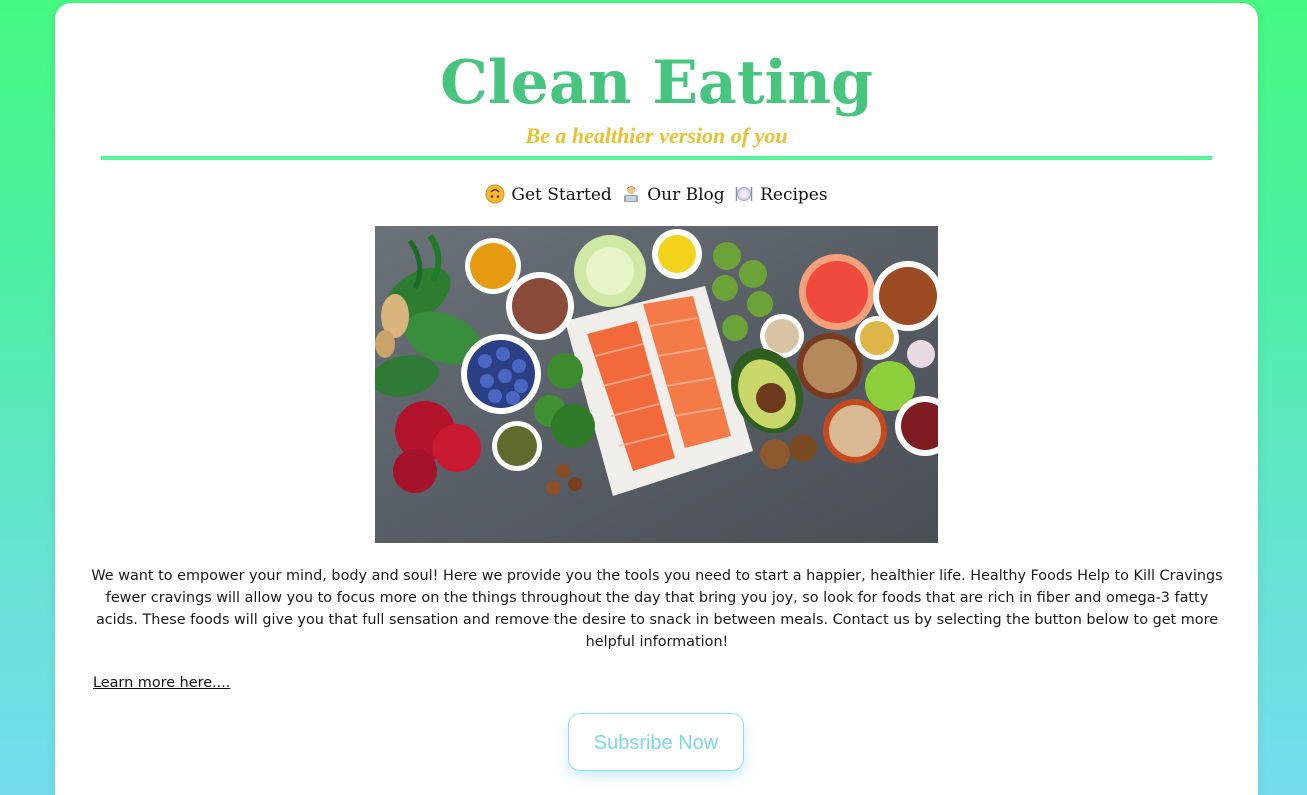  What do you see at coordinates (656, 83) in the screenshot?
I see `page-title: Clean Eating` at bounding box center [656, 83].